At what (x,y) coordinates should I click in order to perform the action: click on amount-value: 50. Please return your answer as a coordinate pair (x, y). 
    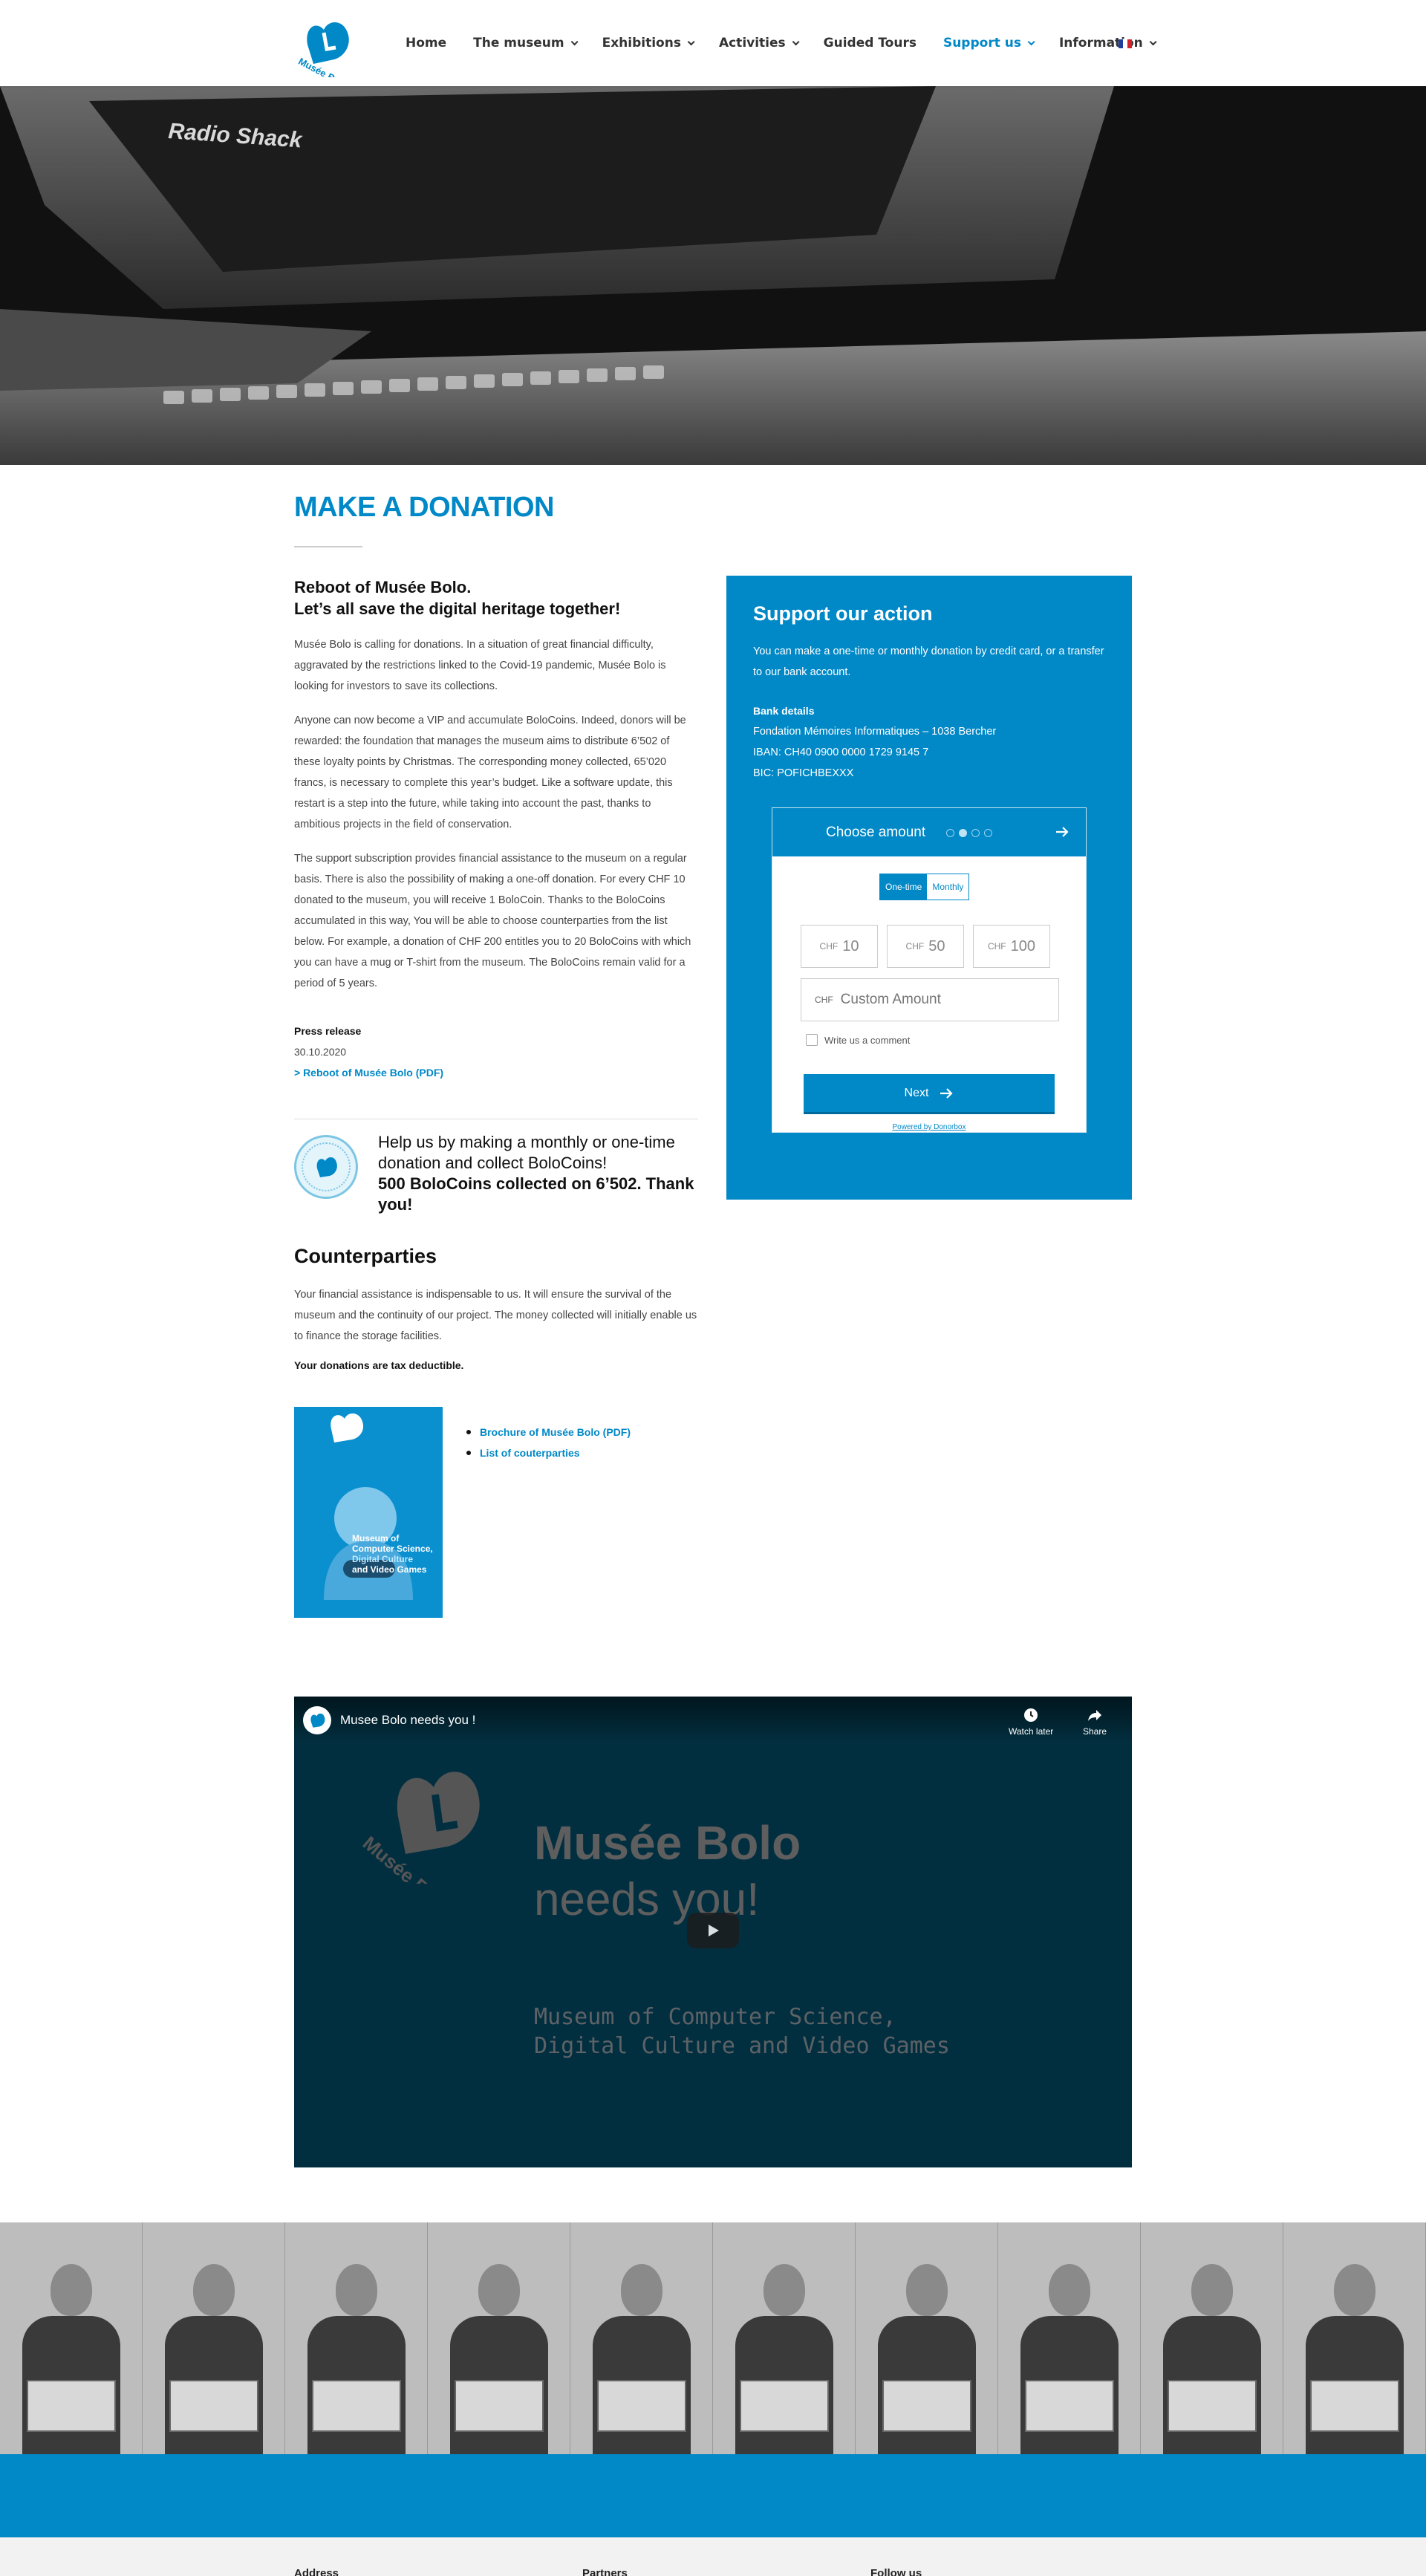
    Looking at the image, I should click on (936, 946).